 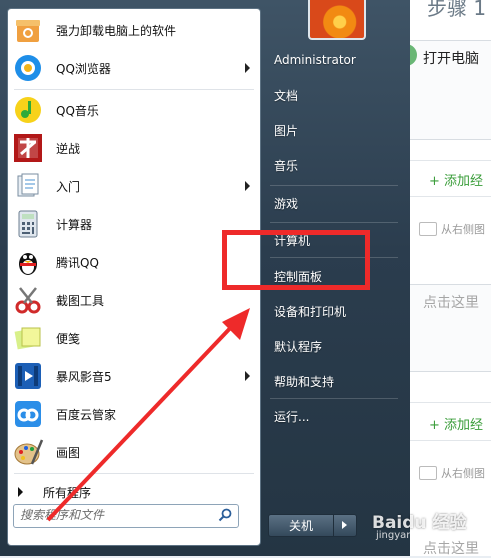 I want to click on program-label: 计算器, so click(x=74, y=224).